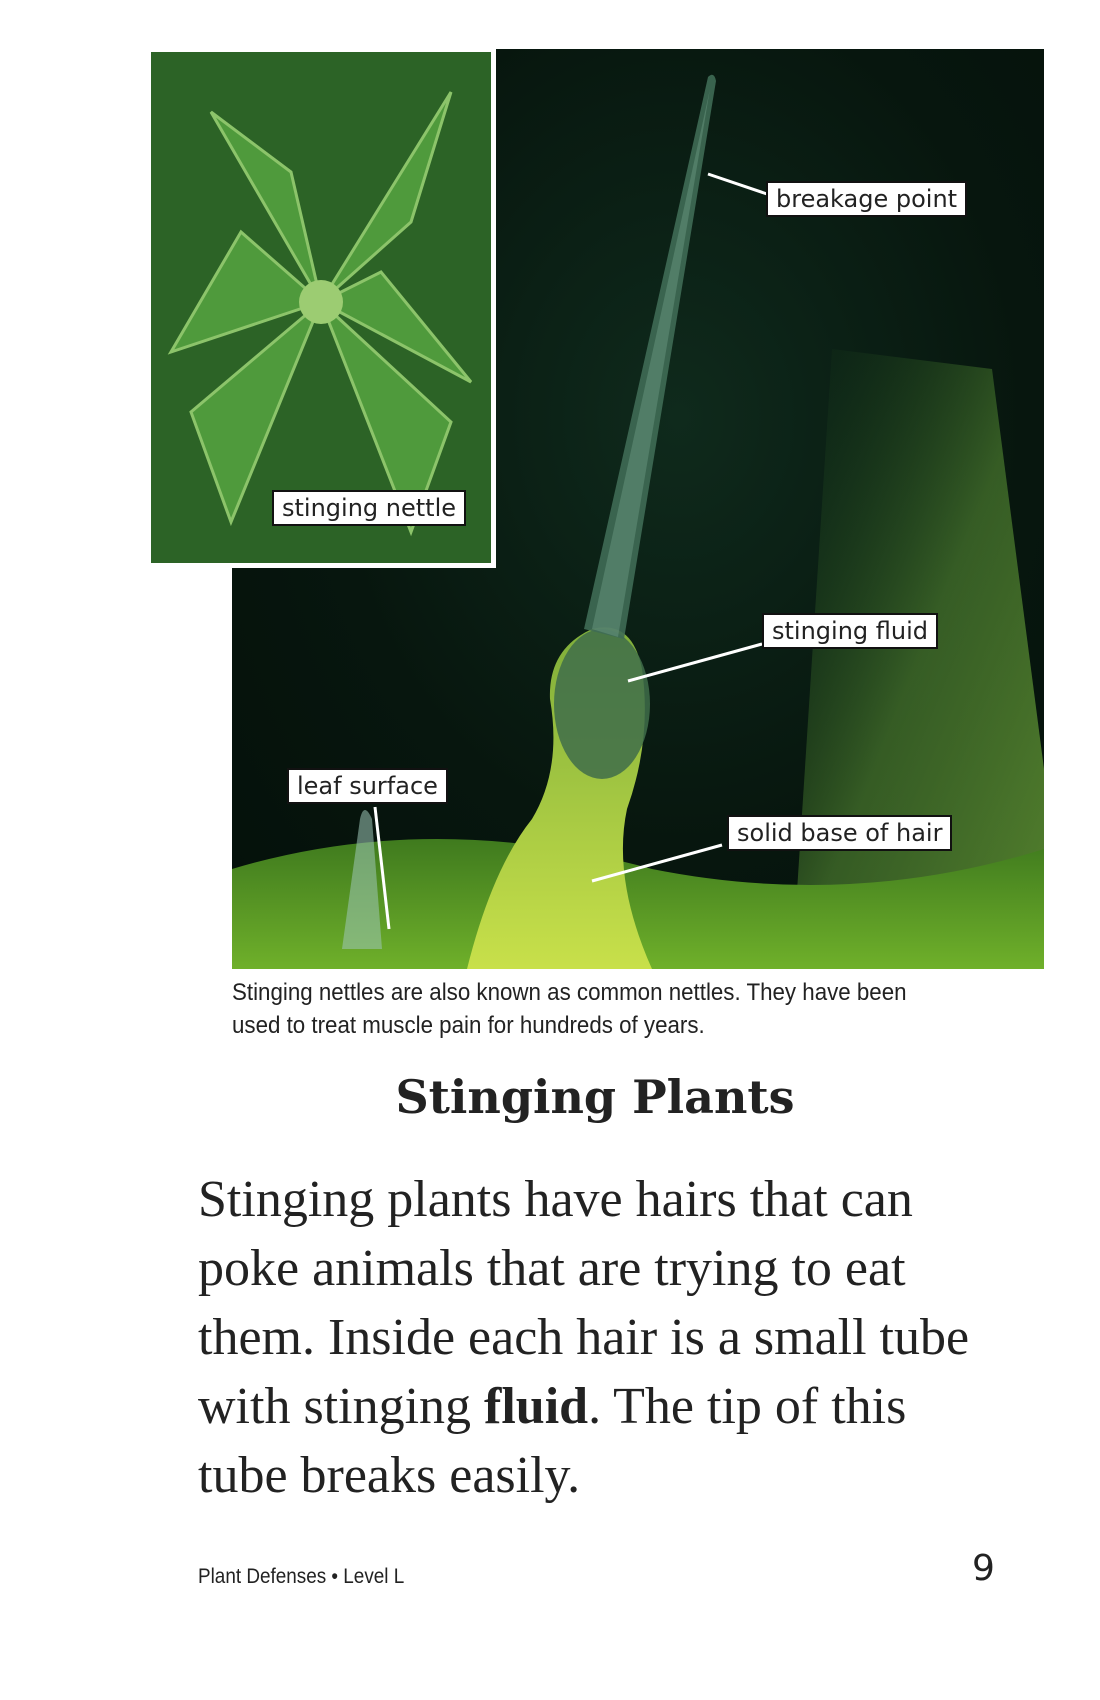 Image resolution: width=1100 pixels, height=1700 pixels. I want to click on label-solid-base-of-hair: solid base of hair, so click(840, 833).